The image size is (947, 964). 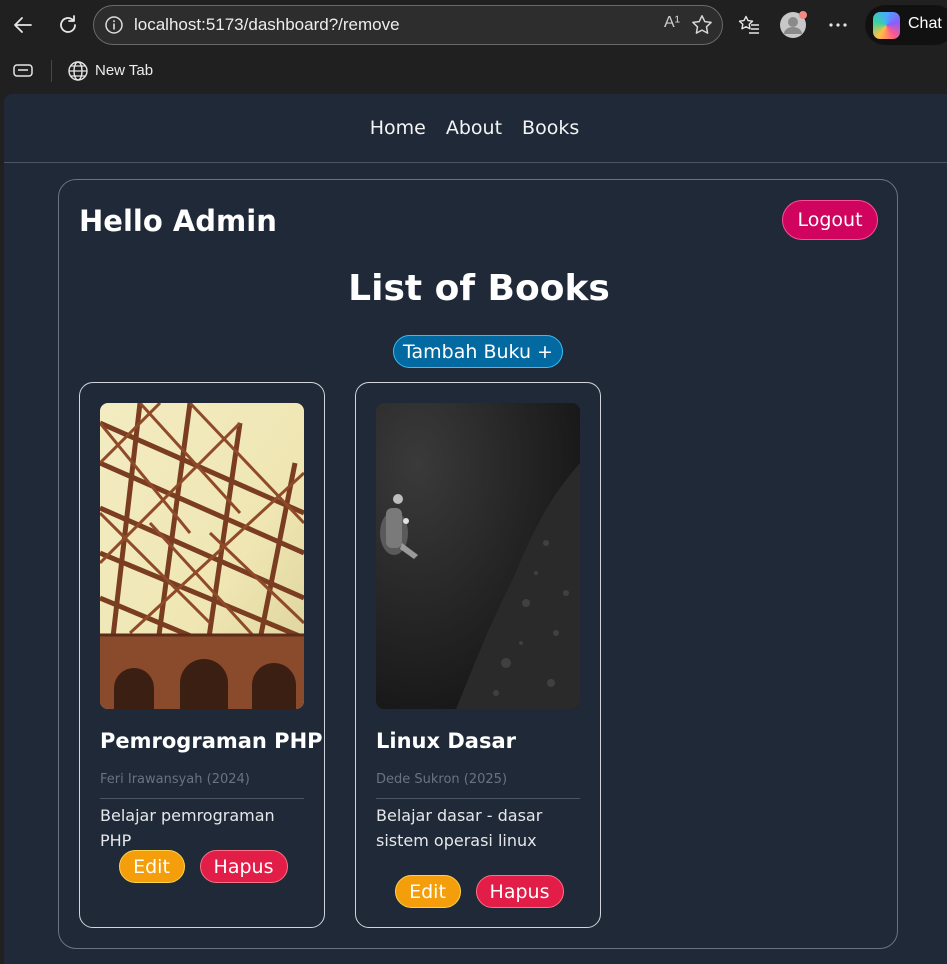 I want to click on nav-about-link: About, so click(x=474, y=128).